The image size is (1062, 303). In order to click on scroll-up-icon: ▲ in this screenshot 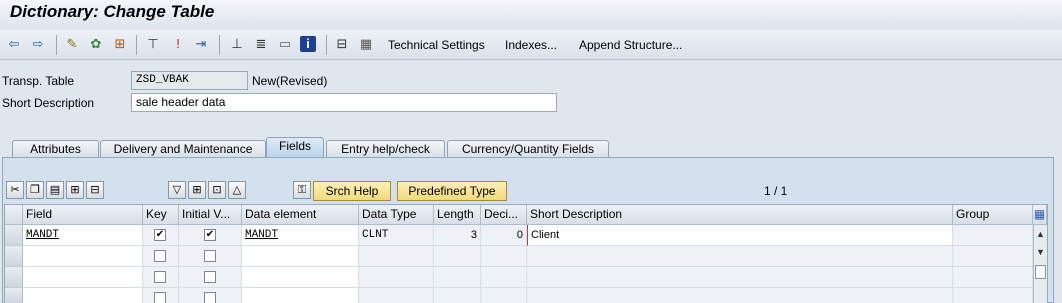, I will do `click(1040, 234)`.